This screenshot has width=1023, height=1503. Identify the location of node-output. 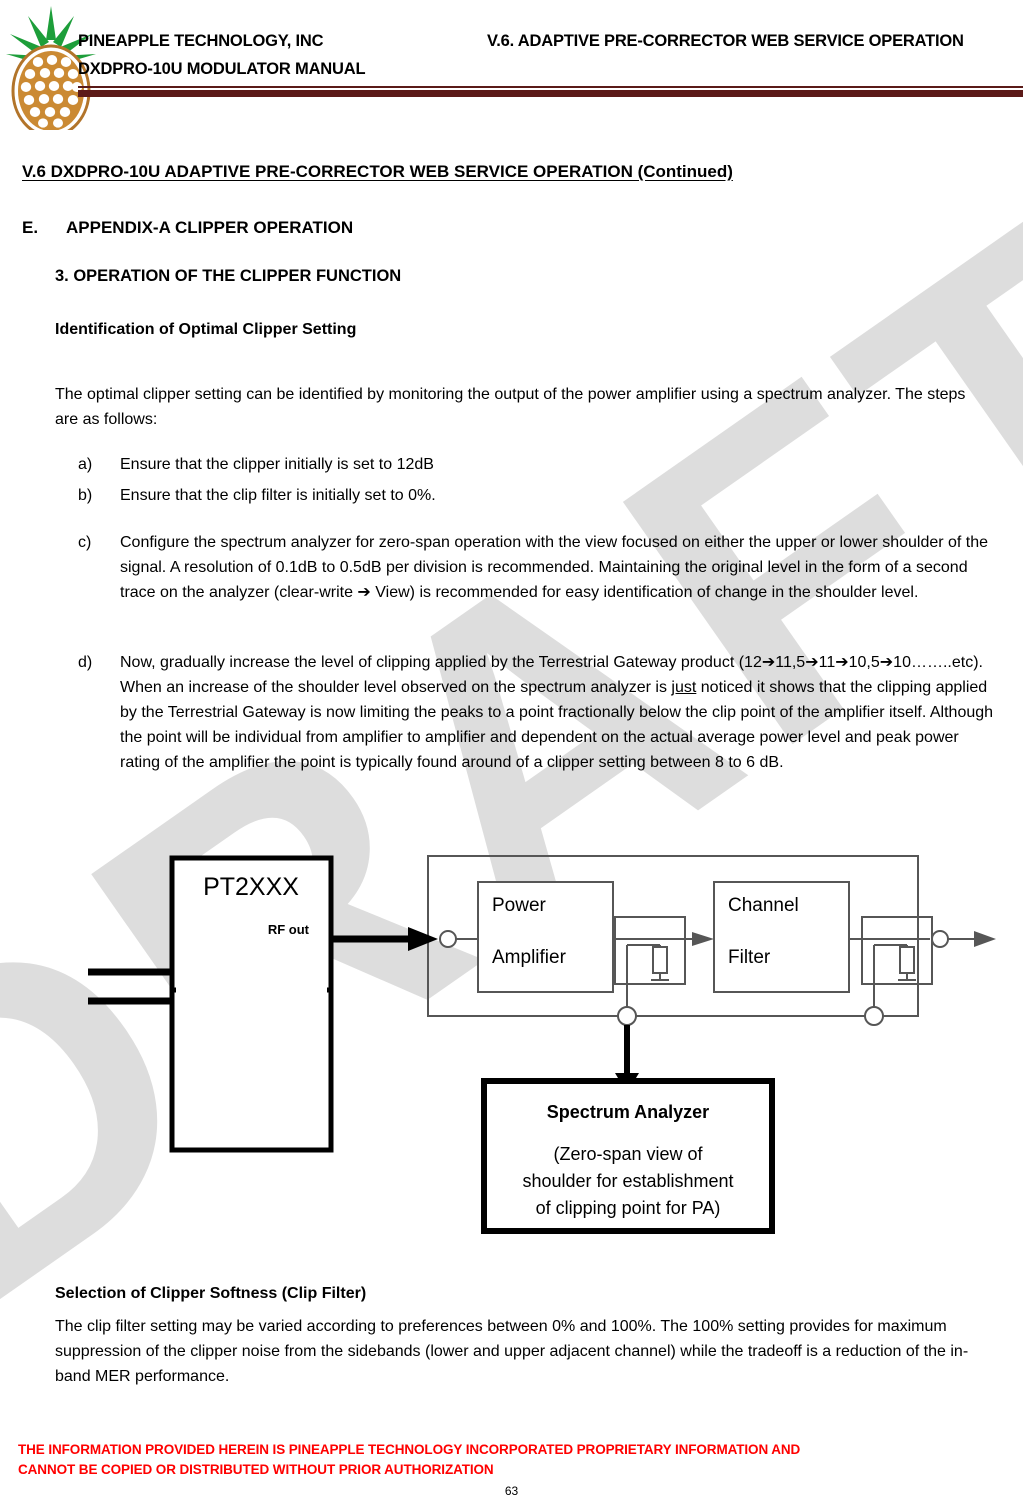
(940, 939).